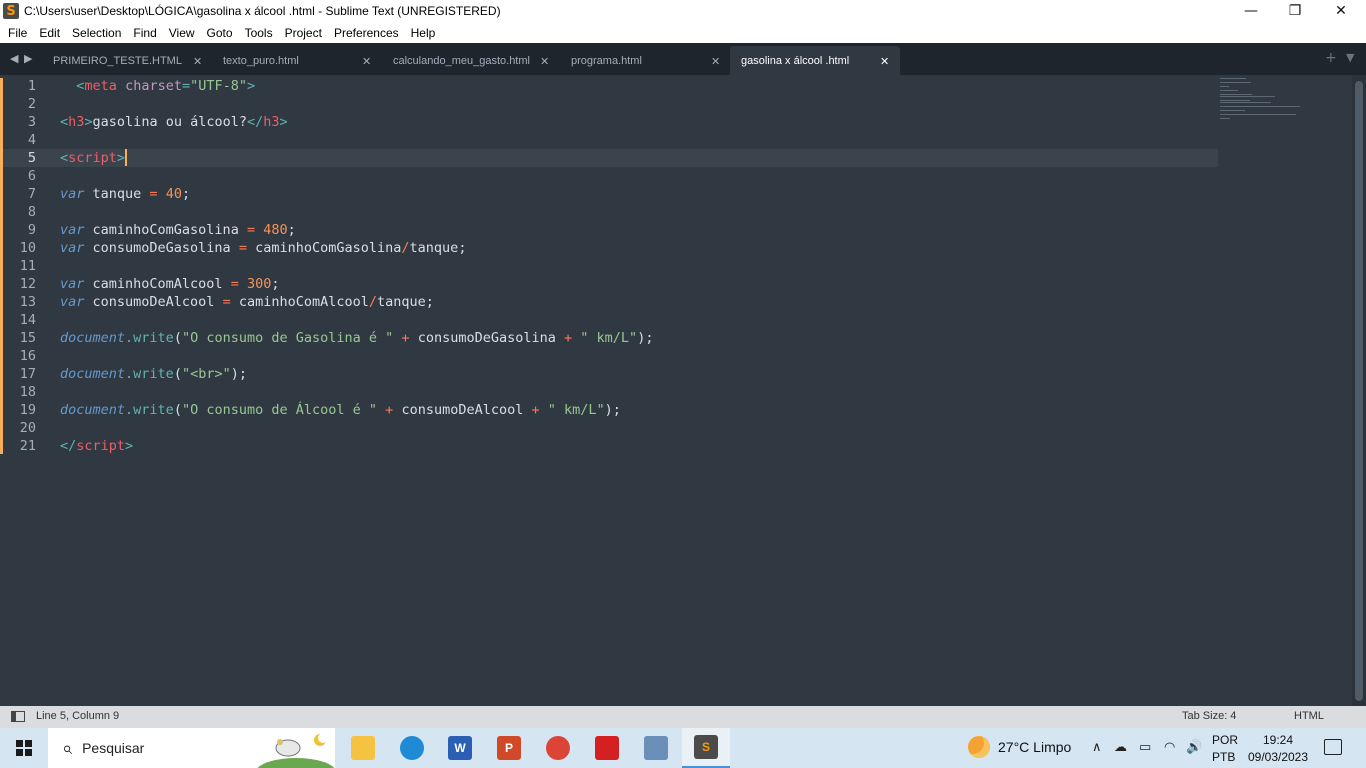 The height and width of the screenshot is (768, 1366). What do you see at coordinates (1278, 749) in the screenshot?
I see `system-clock: 19:24 09/03/2023` at bounding box center [1278, 749].